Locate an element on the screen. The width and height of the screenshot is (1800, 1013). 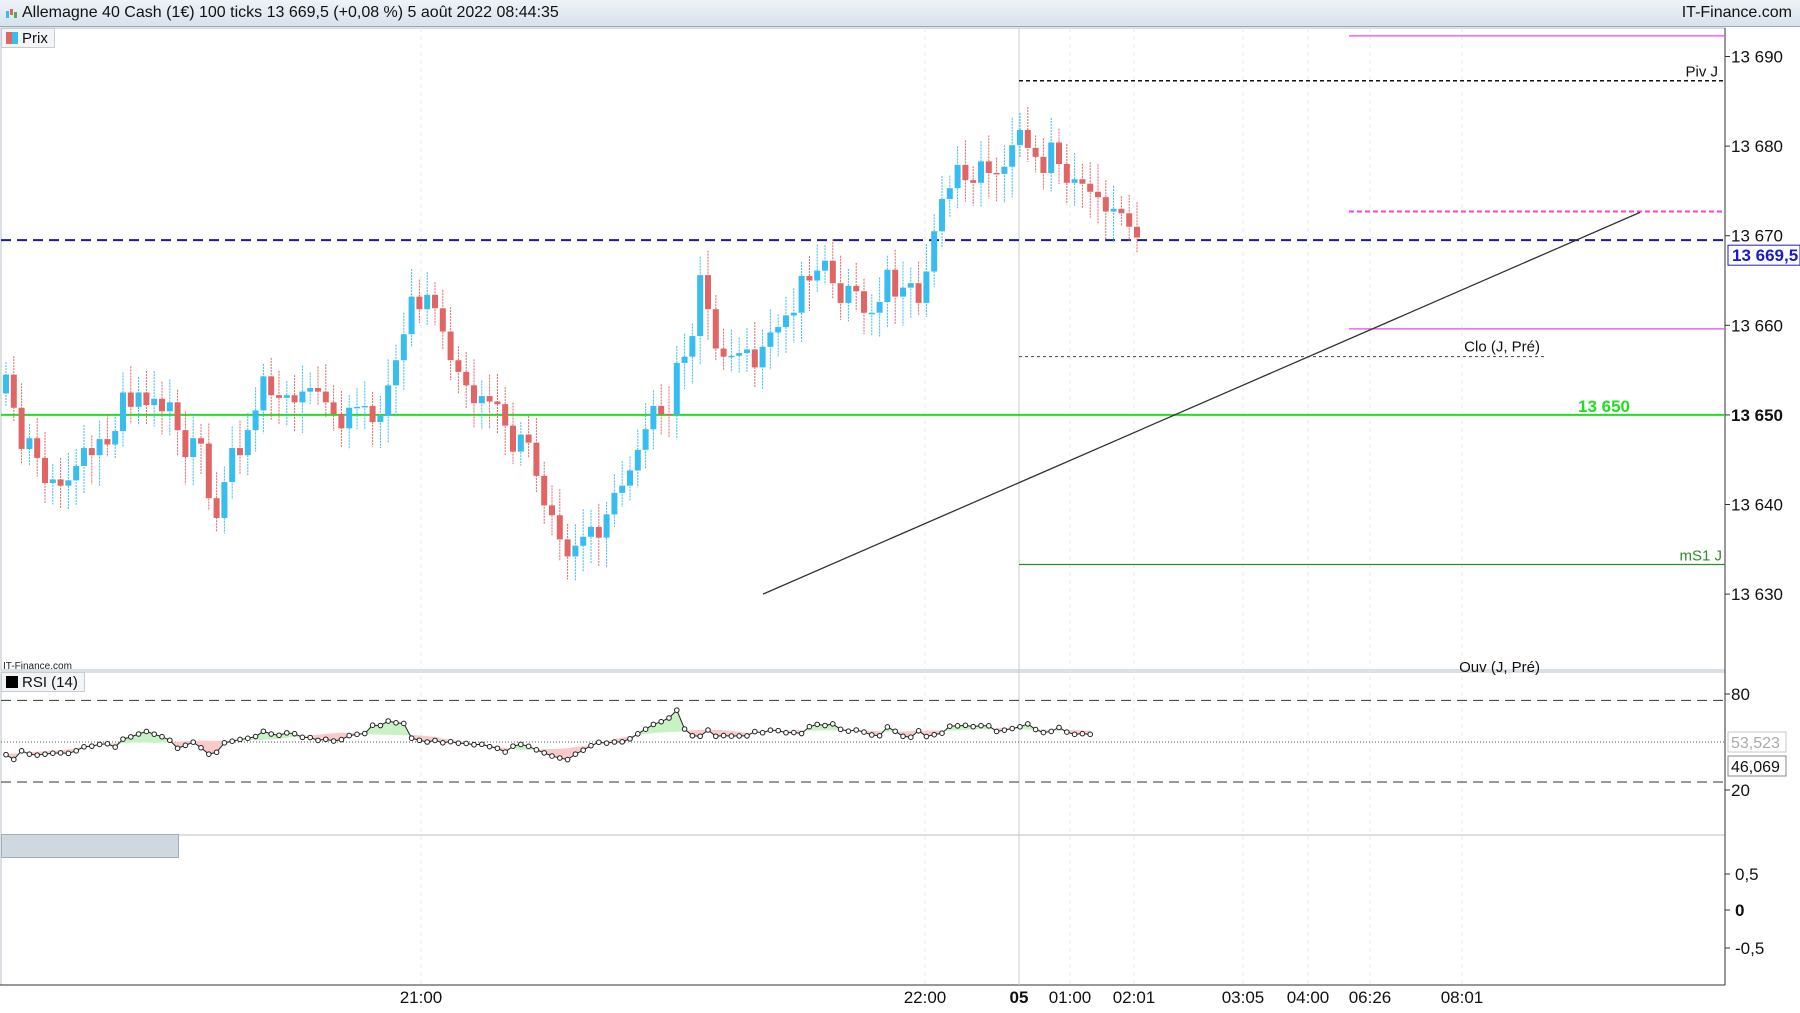
rsi-value-upper: 53,523 is located at coordinates (1755, 743).